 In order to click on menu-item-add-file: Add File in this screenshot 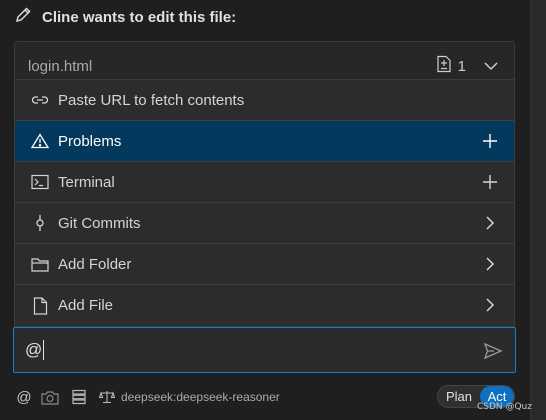, I will do `click(264, 305)`.